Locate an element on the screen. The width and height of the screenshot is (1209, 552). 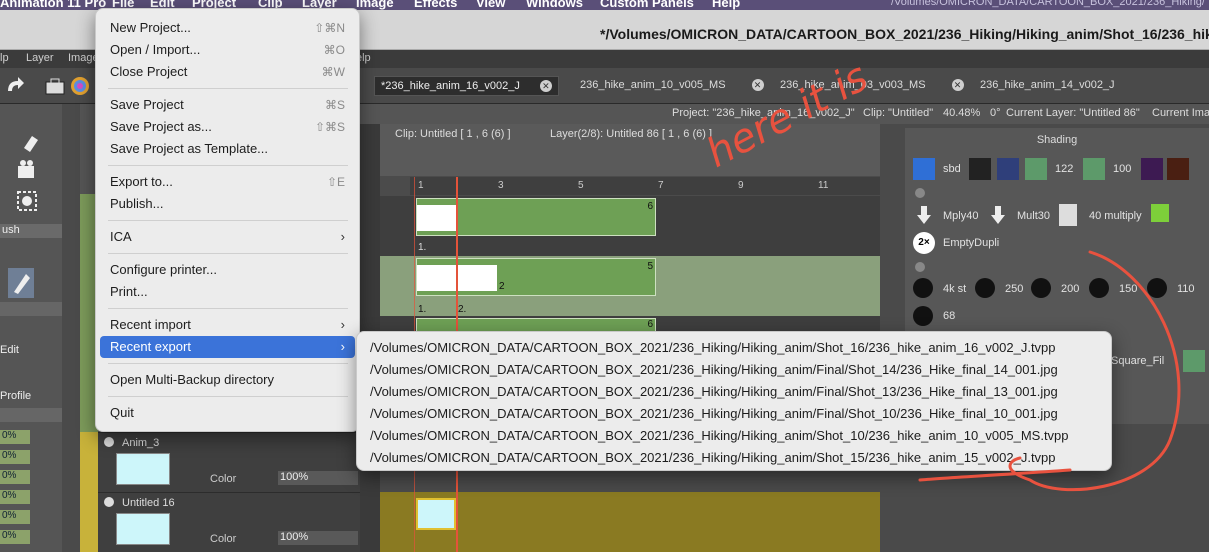
app-menu-help: lp is located at coordinates (4, 58).